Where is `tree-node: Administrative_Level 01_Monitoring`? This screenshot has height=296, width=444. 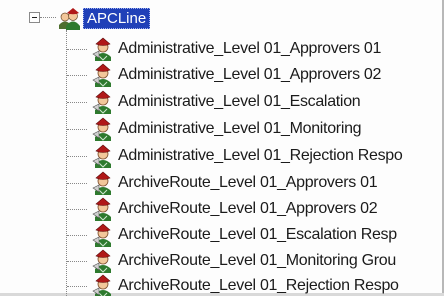 tree-node: Administrative_Level 01_Monitoring is located at coordinates (226, 129).